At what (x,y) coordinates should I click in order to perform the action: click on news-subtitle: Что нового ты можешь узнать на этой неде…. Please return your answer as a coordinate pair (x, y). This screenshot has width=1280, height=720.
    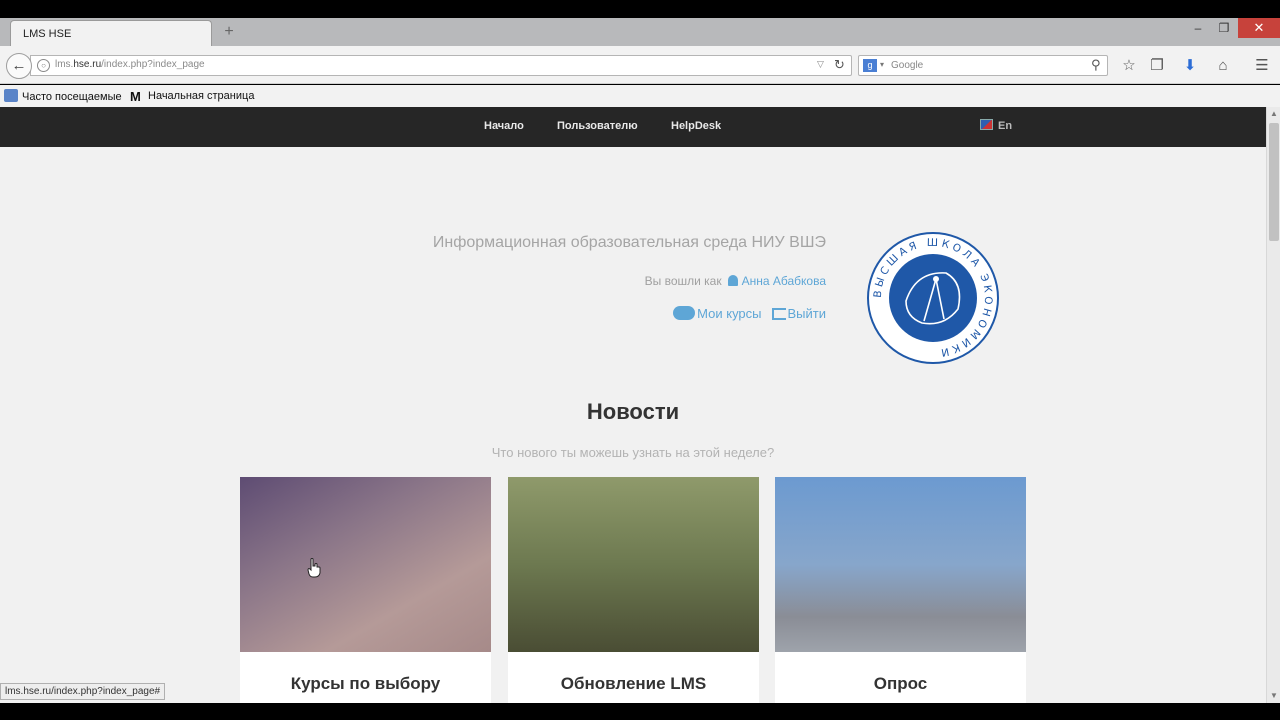
    Looking at the image, I should click on (633, 452).